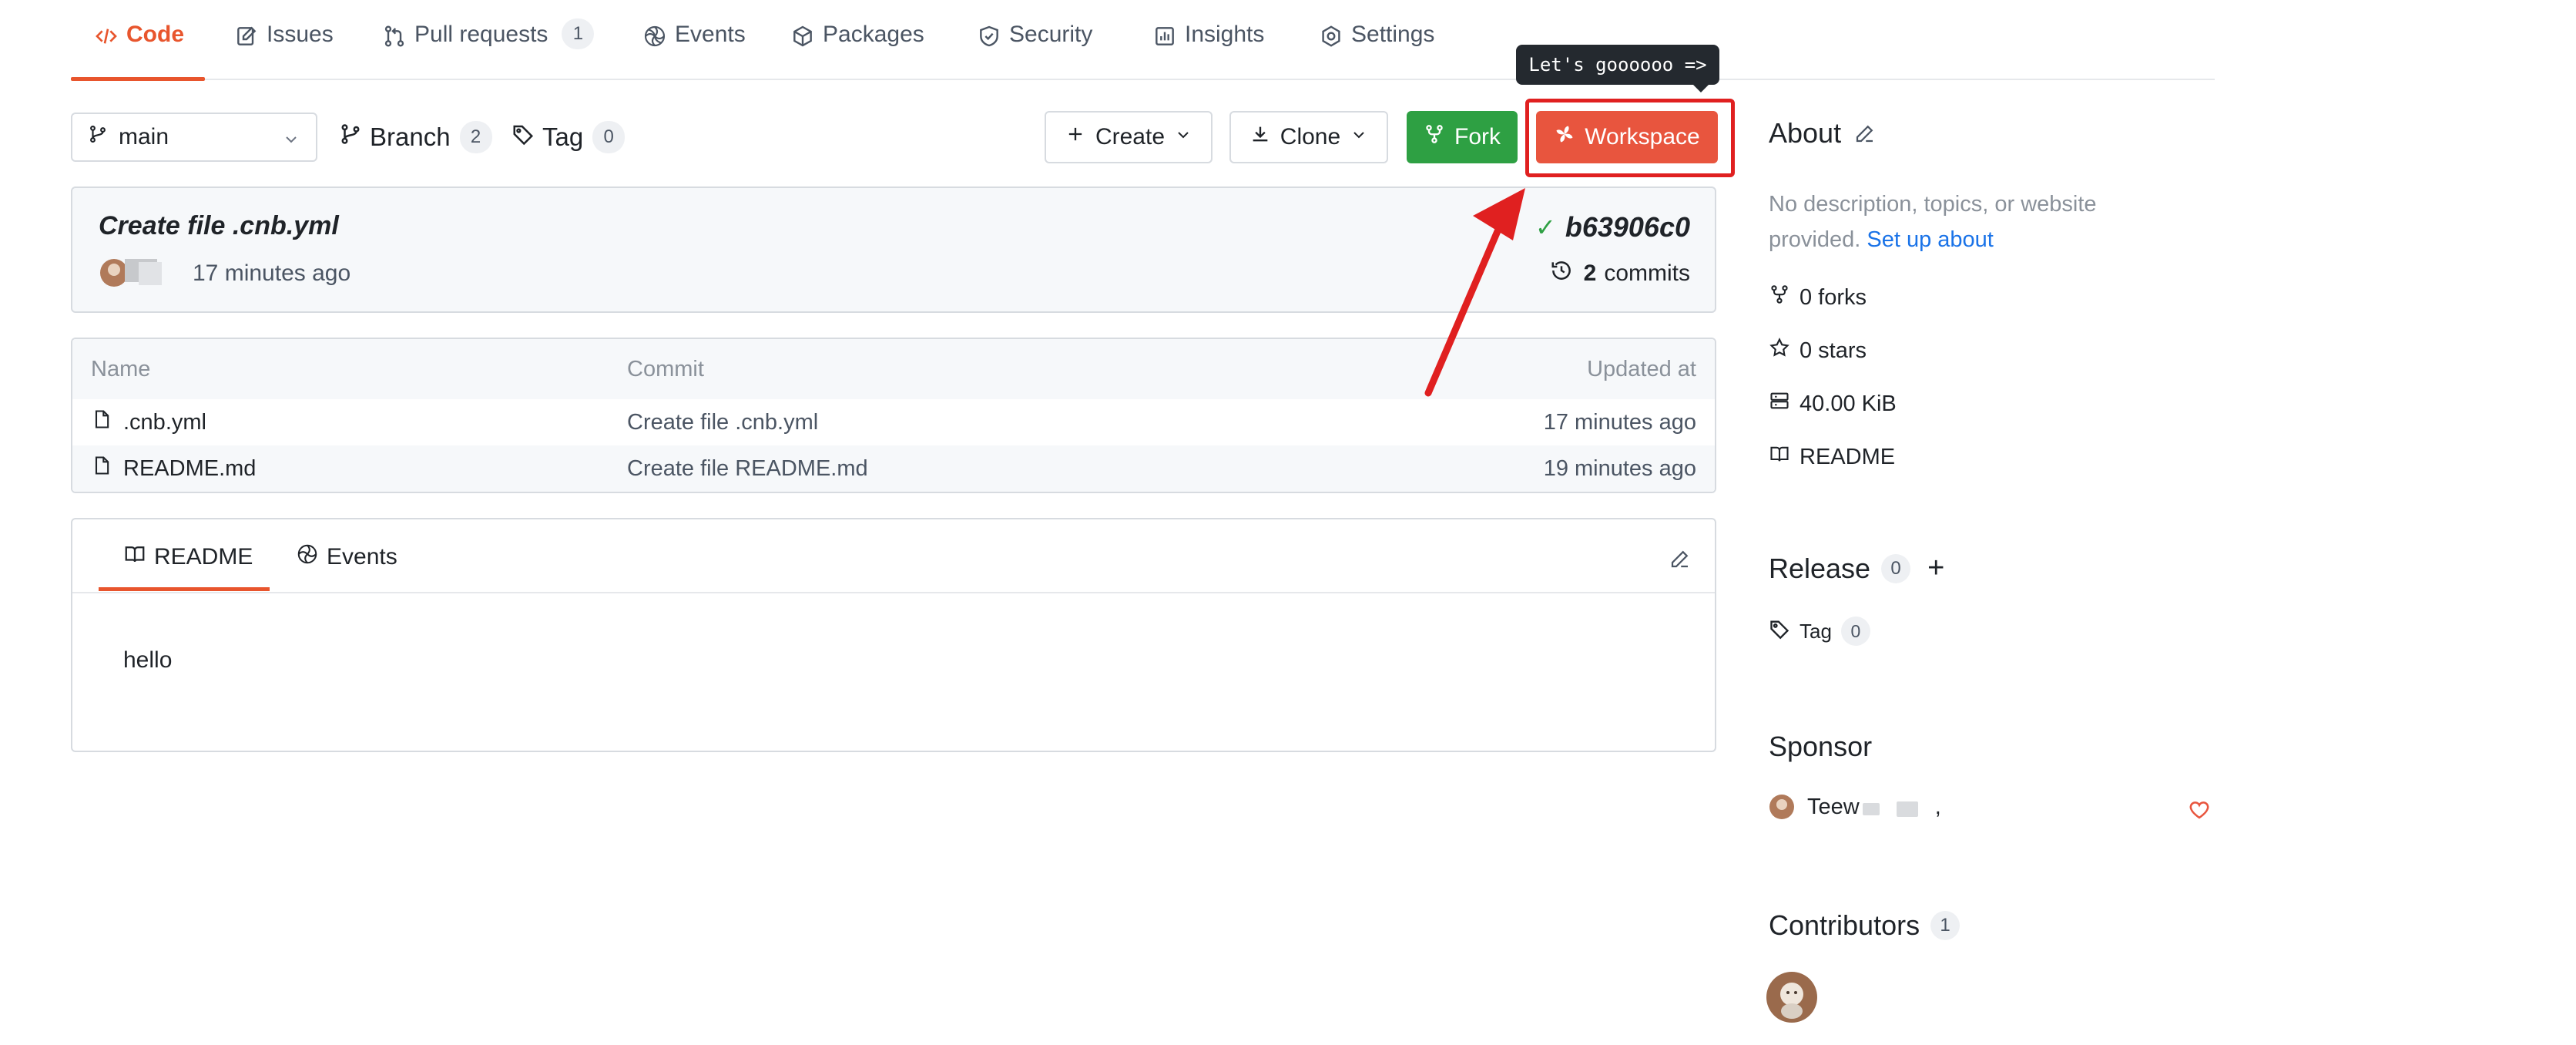 The width and height of the screenshot is (2576, 1045). I want to click on repo-size: 40.00 KiB, so click(1848, 403).